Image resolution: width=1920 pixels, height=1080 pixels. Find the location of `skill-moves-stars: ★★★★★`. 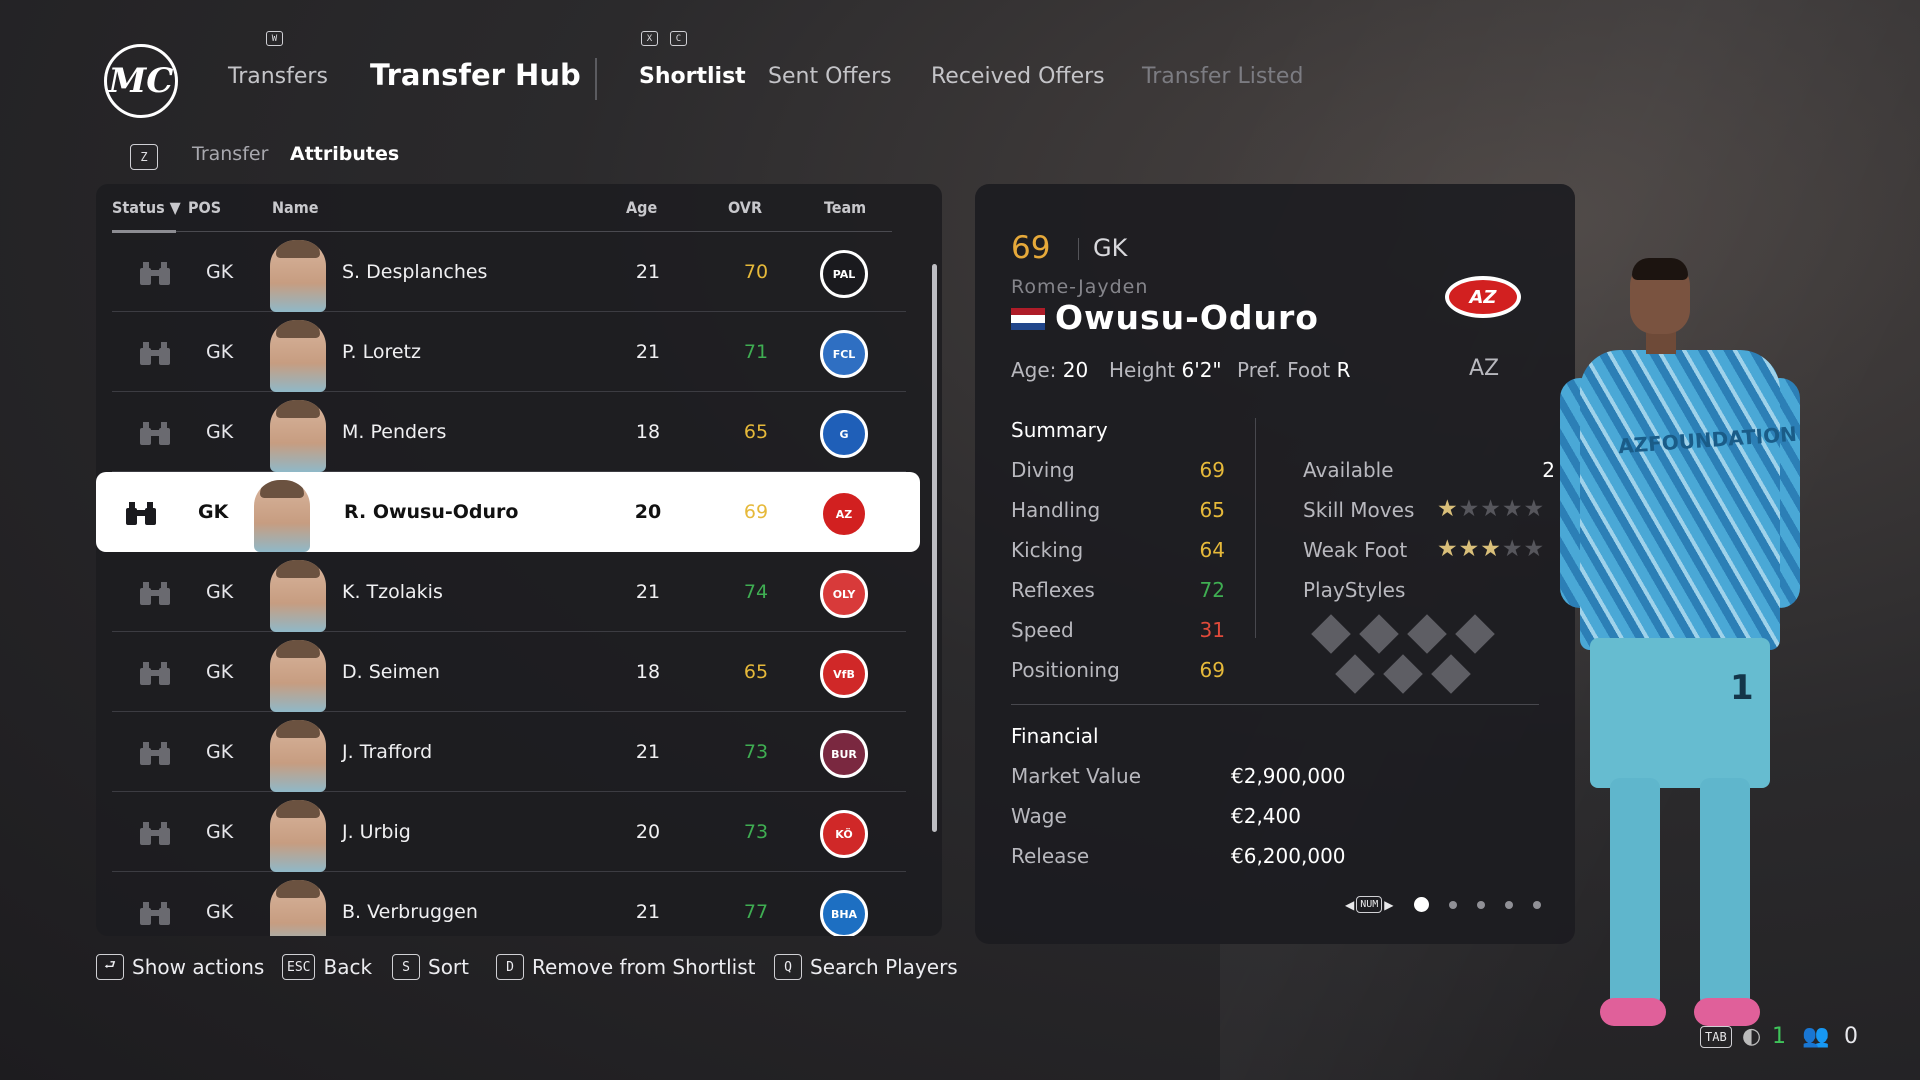

skill-moves-stars: ★★★★★ is located at coordinates (1491, 509).